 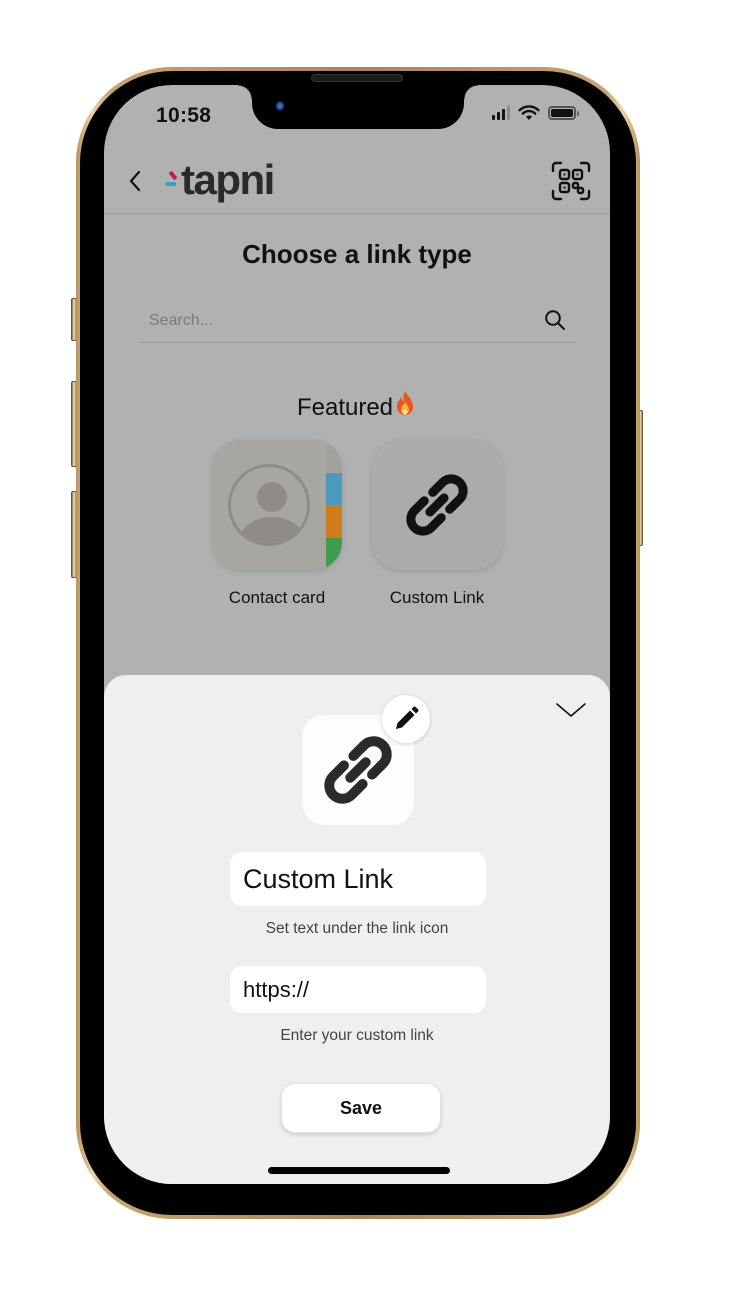 I want to click on home-indicator, so click(x=359, y=1170).